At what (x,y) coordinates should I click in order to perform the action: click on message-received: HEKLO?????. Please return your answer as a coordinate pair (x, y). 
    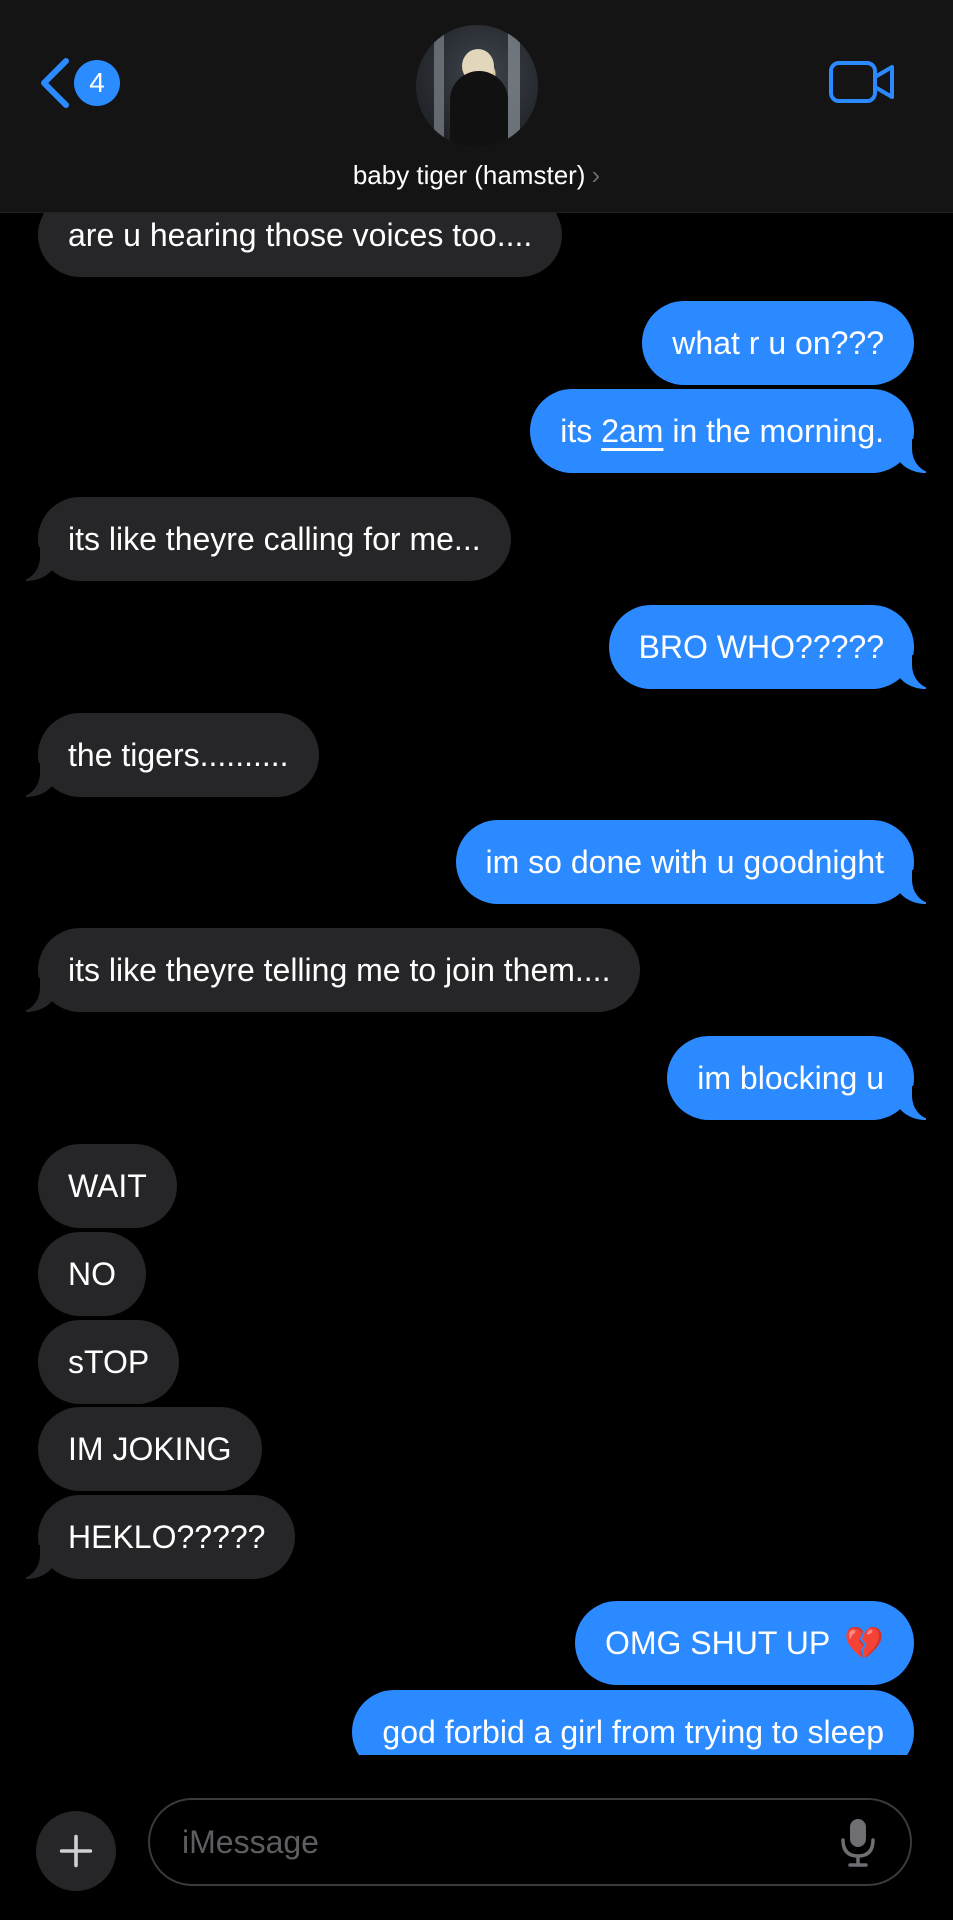
    Looking at the image, I should click on (155, 1537).